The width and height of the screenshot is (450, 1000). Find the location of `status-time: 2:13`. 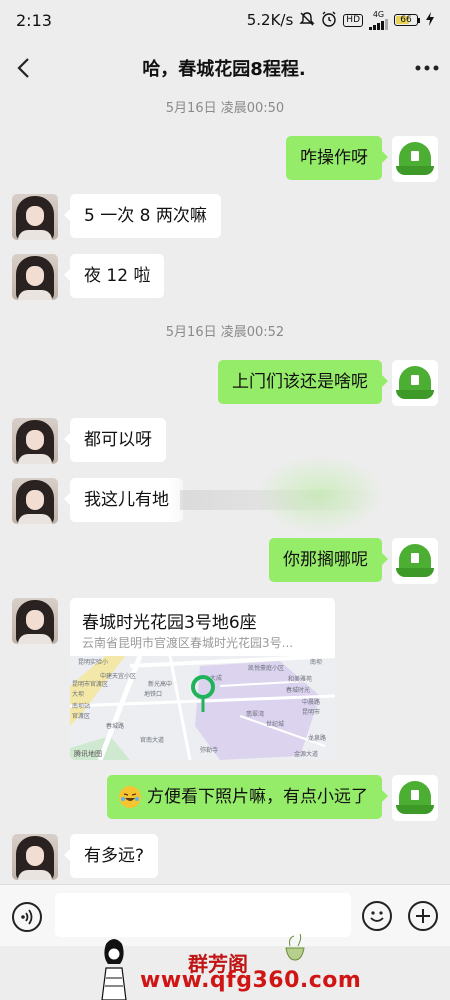

status-time: 2:13 is located at coordinates (34, 20).